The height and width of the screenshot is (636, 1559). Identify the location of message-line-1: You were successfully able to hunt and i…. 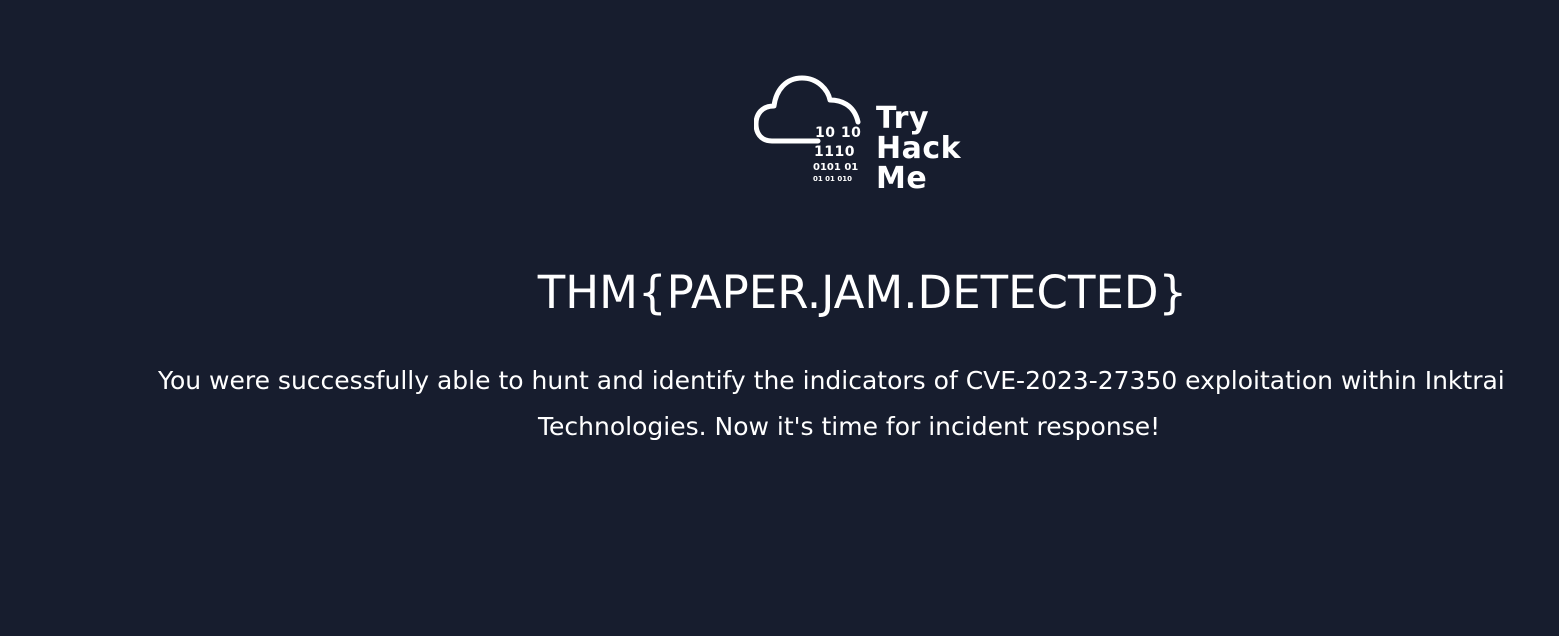
(831, 380).